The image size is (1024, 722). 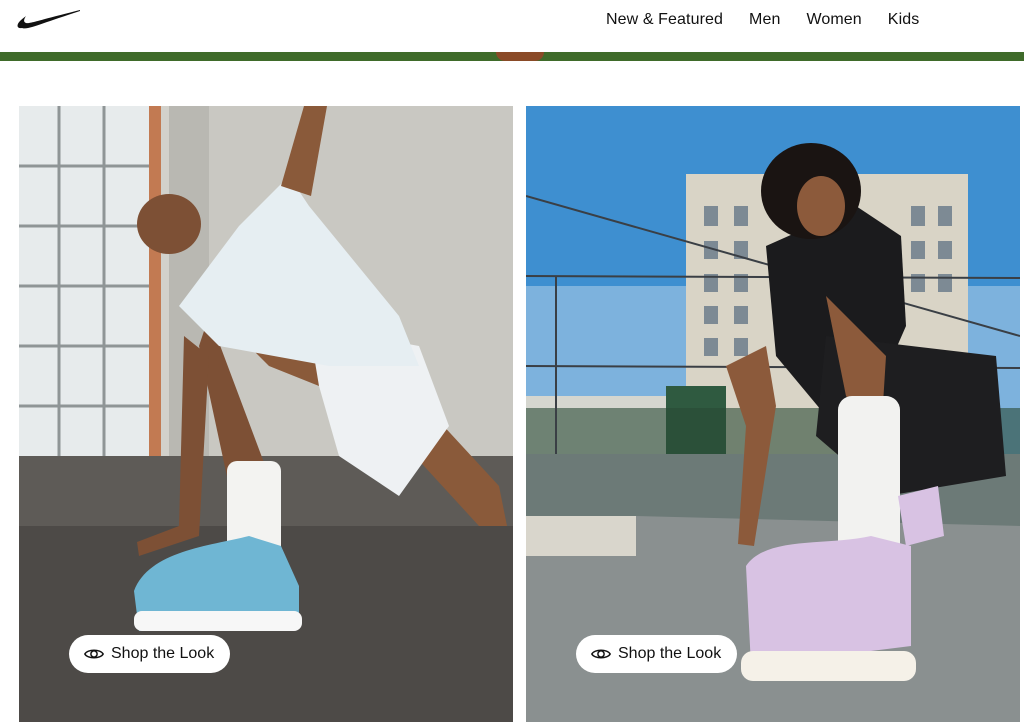 I want to click on main-nav: New & Featured Men Women Kids, so click(x=762, y=20).